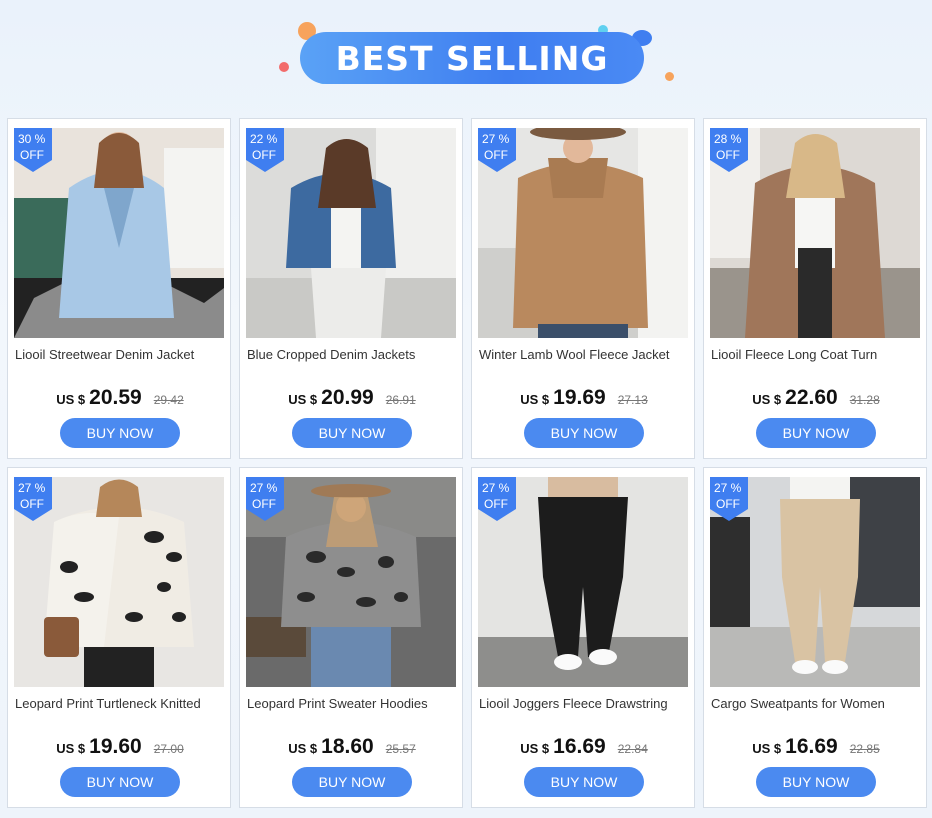 The height and width of the screenshot is (818, 932). I want to click on discount-badge: 30 % OFF, so click(33, 150).